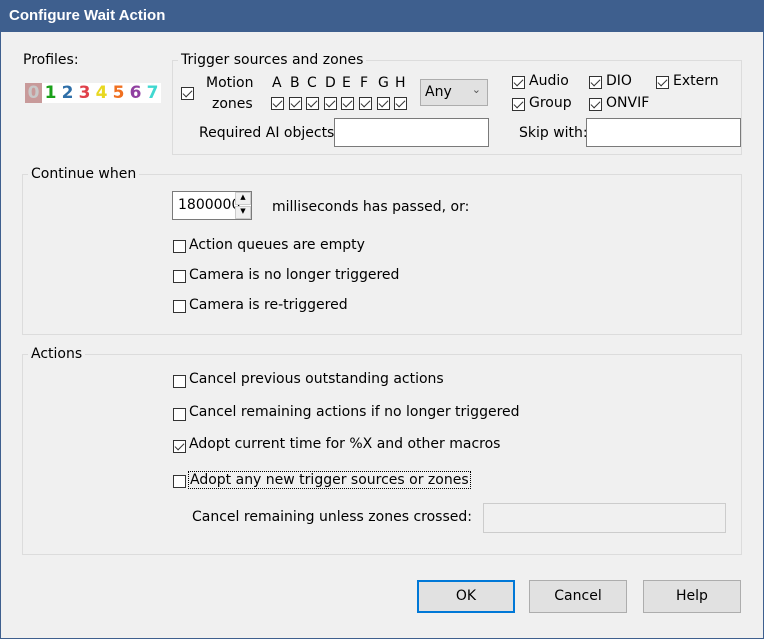 The image size is (764, 639). I want to click on onvif-label: ONVIF, so click(628, 103).